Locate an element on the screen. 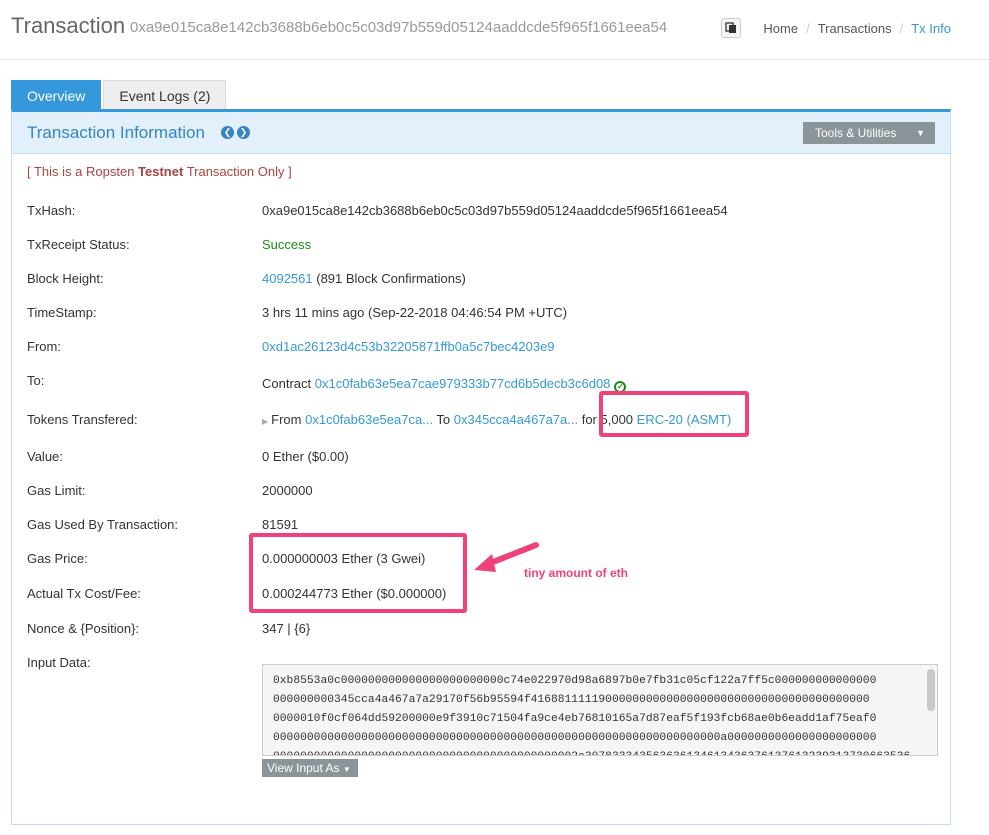  tx-navigation: ❮ ❯ is located at coordinates (235, 132).